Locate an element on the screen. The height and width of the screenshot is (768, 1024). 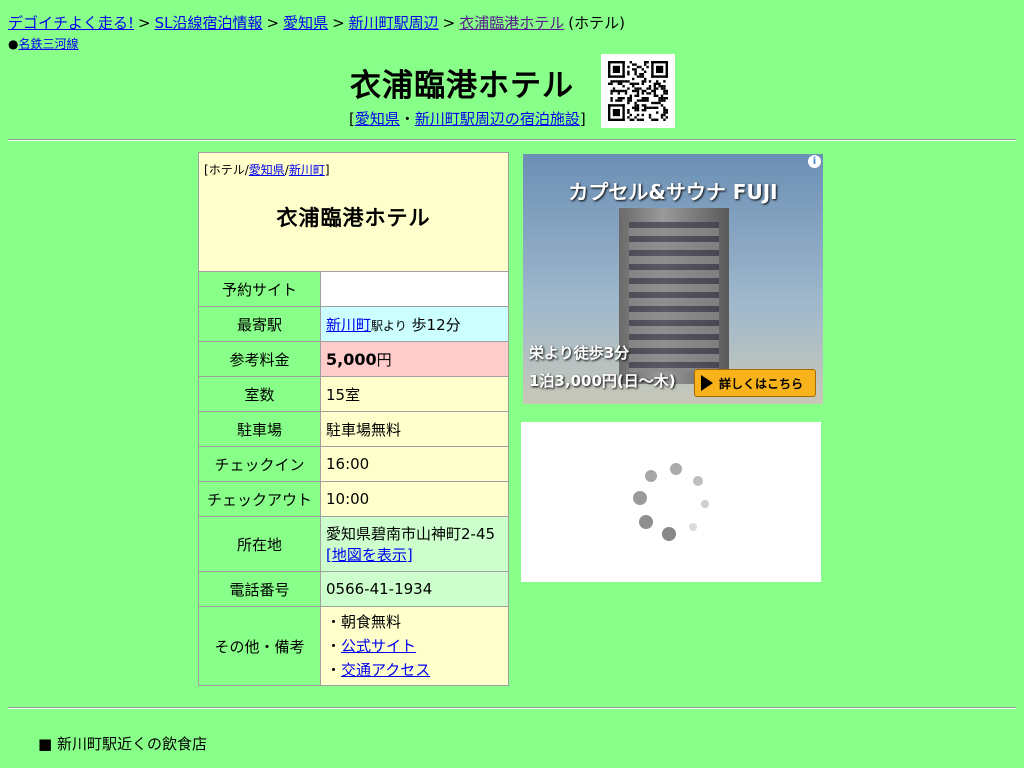
title-area: 衣浦臨港ホテル [愛知県・新川町駅周辺の宿泊施設] is located at coordinates (512, 92).